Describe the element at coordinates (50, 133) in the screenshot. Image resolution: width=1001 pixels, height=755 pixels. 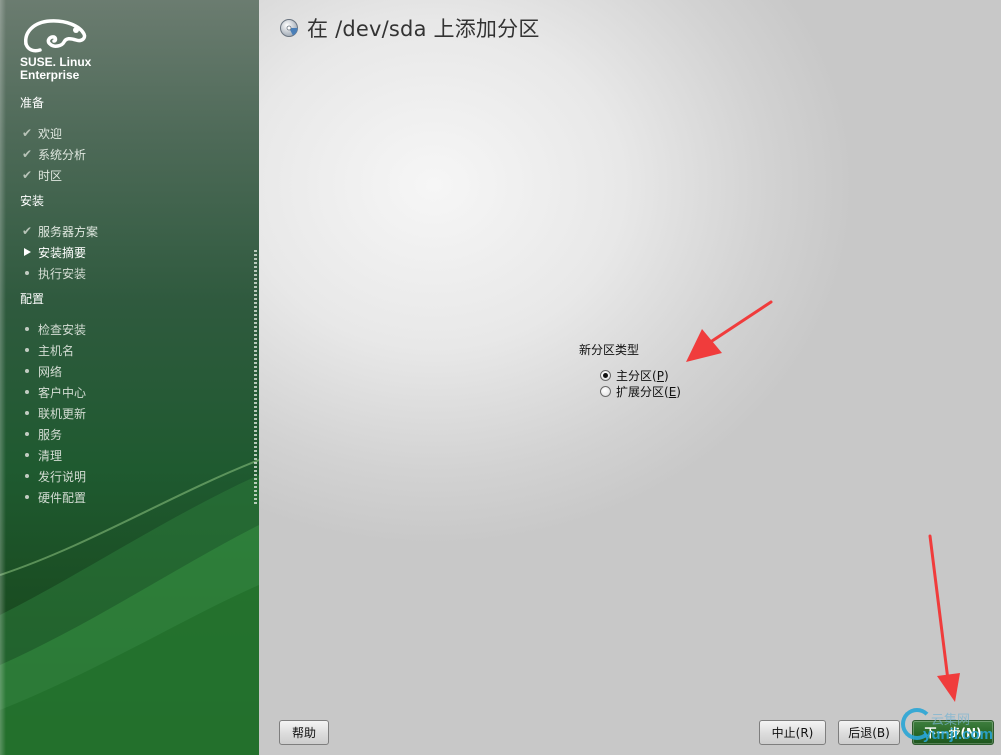
I see `step-label: 欢迎` at that location.